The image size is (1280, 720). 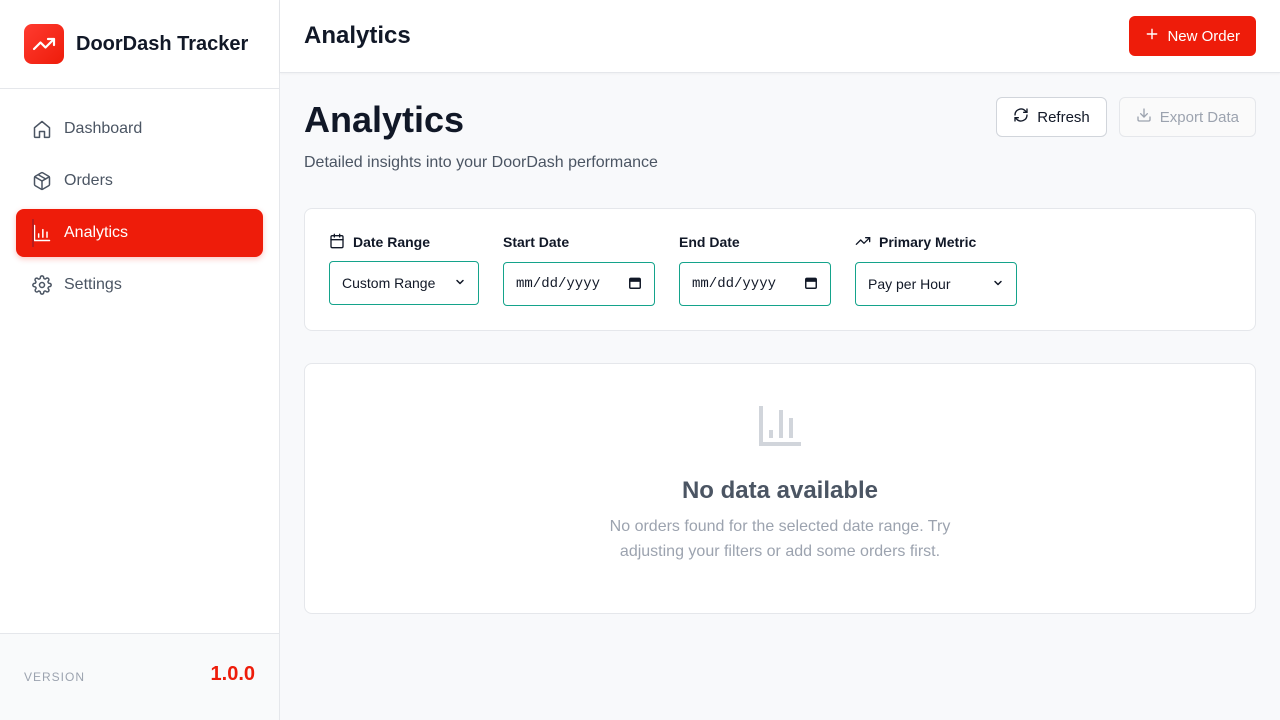 I want to click on date-range-label-row: Date Range, so click(x=404, y=242).